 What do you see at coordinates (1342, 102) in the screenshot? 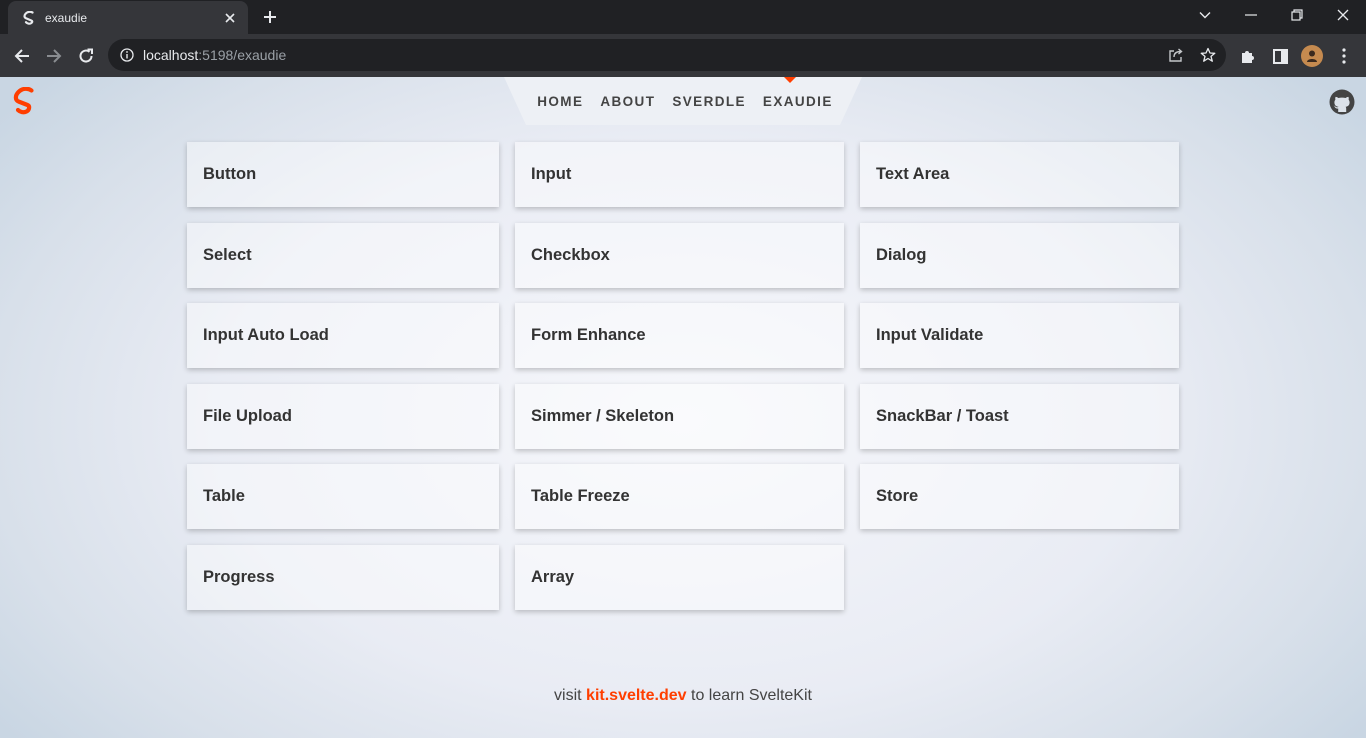
I see `github-icon` at bounding box center [1342, 102].